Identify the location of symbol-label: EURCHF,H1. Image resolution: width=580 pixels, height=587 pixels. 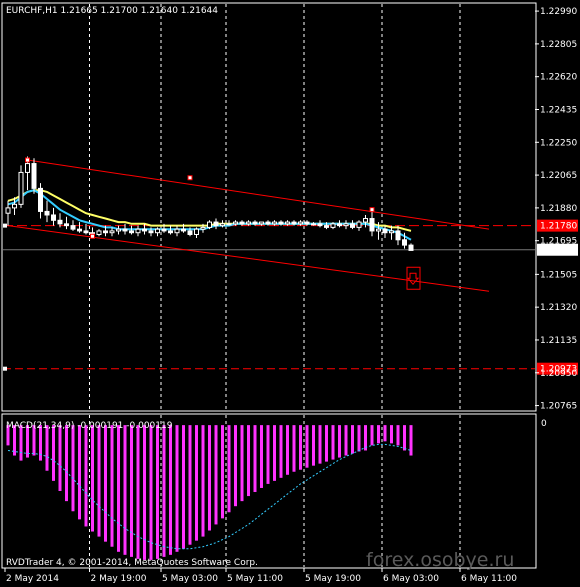
(32, 11).